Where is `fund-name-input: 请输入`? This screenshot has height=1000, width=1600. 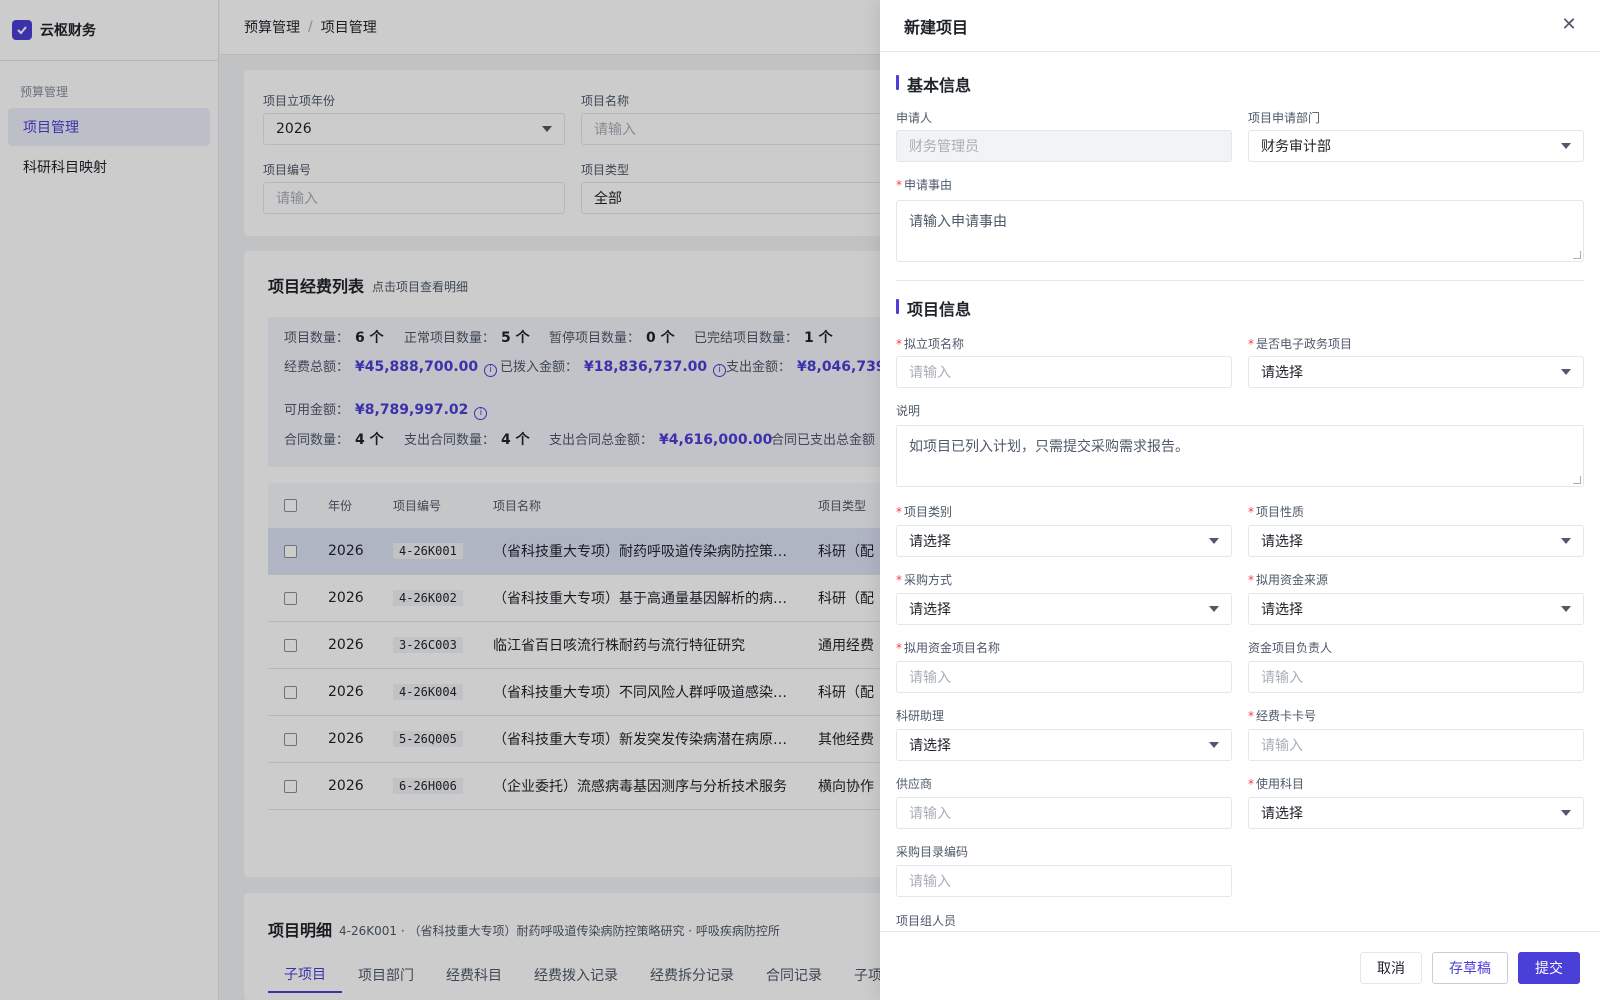
fund-name-input: 请输入 is located at coordinates (1064, 677).